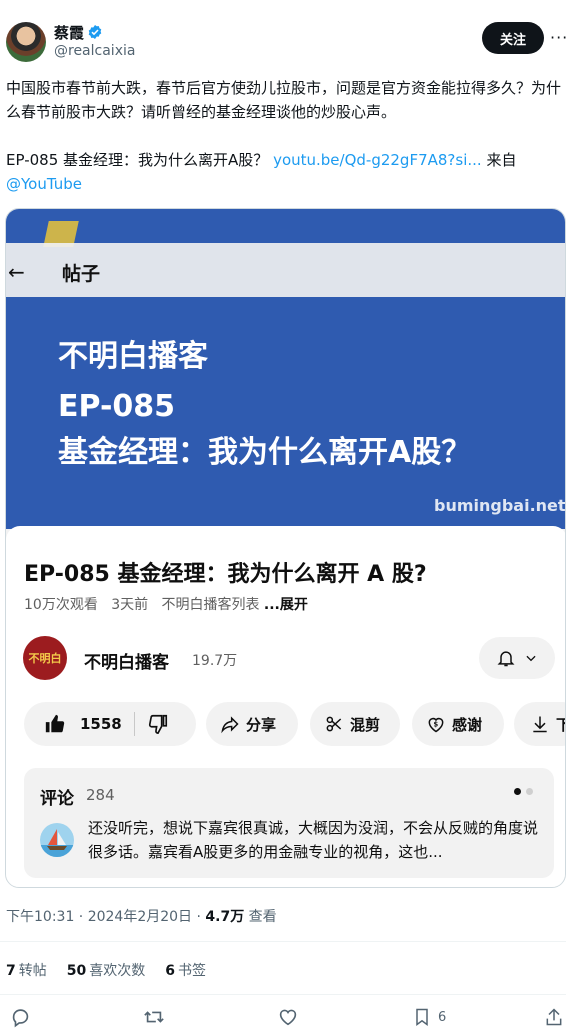  What do you see at coordinates (265, 452) in the screenshot?
I see `video-caption-title: 基金经理：我为什么离开A股？` at bounding box center [265, 452].